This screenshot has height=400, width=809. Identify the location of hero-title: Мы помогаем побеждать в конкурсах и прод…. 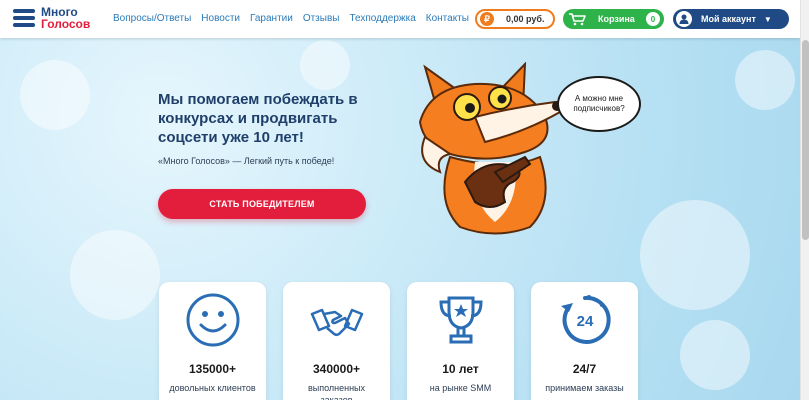
(258, 118).